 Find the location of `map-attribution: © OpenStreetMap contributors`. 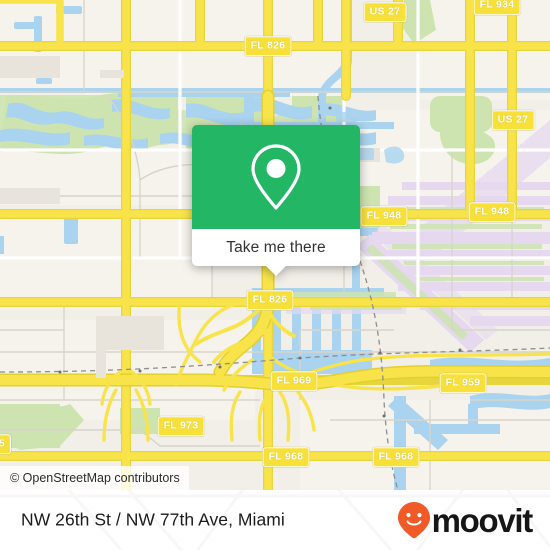

map-attribution: © OpenStreetMap contributors is located at coordinates (94, 478).